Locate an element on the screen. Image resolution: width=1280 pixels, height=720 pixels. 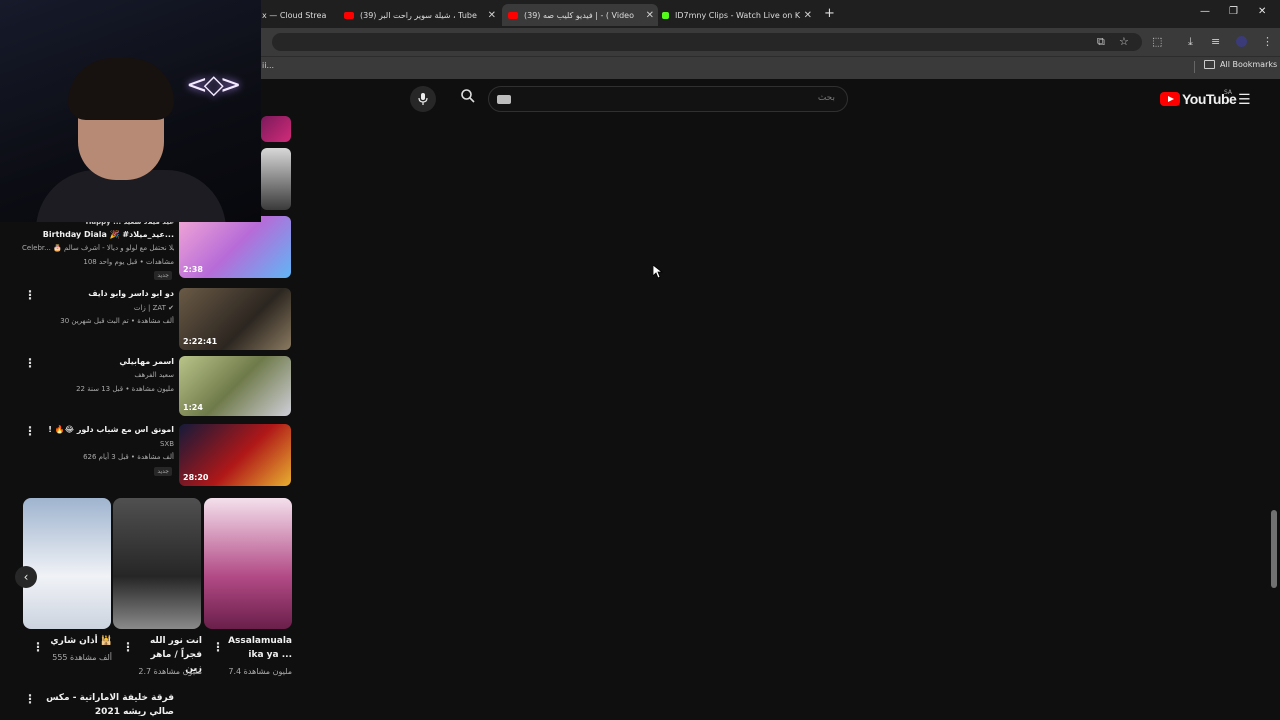
video-title: اسمر مهابيلي is located at coordinates (146, 361).